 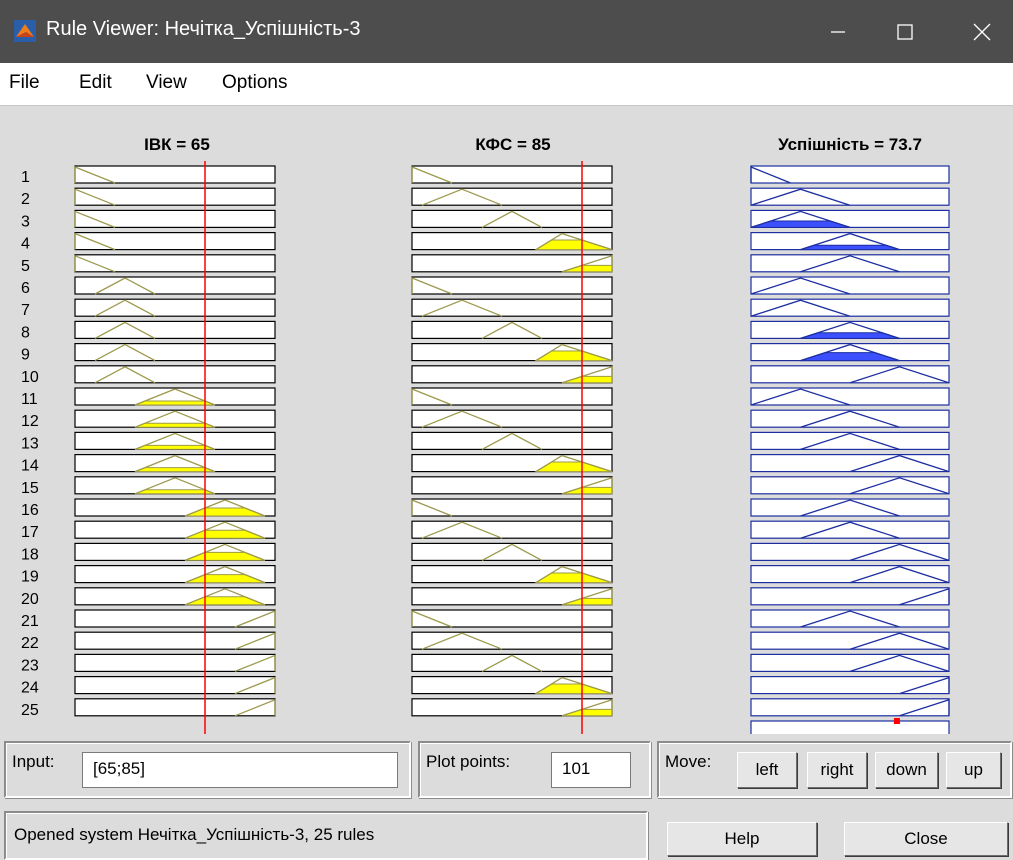 What do you see at coordinates (485, 641) in the screenshot?
I see `rule-row-22: 22` at bounding box center [485, 641].